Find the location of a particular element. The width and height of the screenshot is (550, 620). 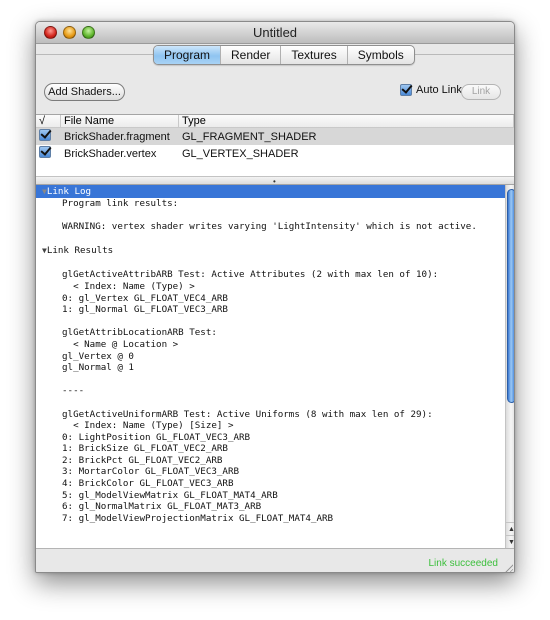

scroll-up-icon: ▲ is located at coordinates (510, 528).